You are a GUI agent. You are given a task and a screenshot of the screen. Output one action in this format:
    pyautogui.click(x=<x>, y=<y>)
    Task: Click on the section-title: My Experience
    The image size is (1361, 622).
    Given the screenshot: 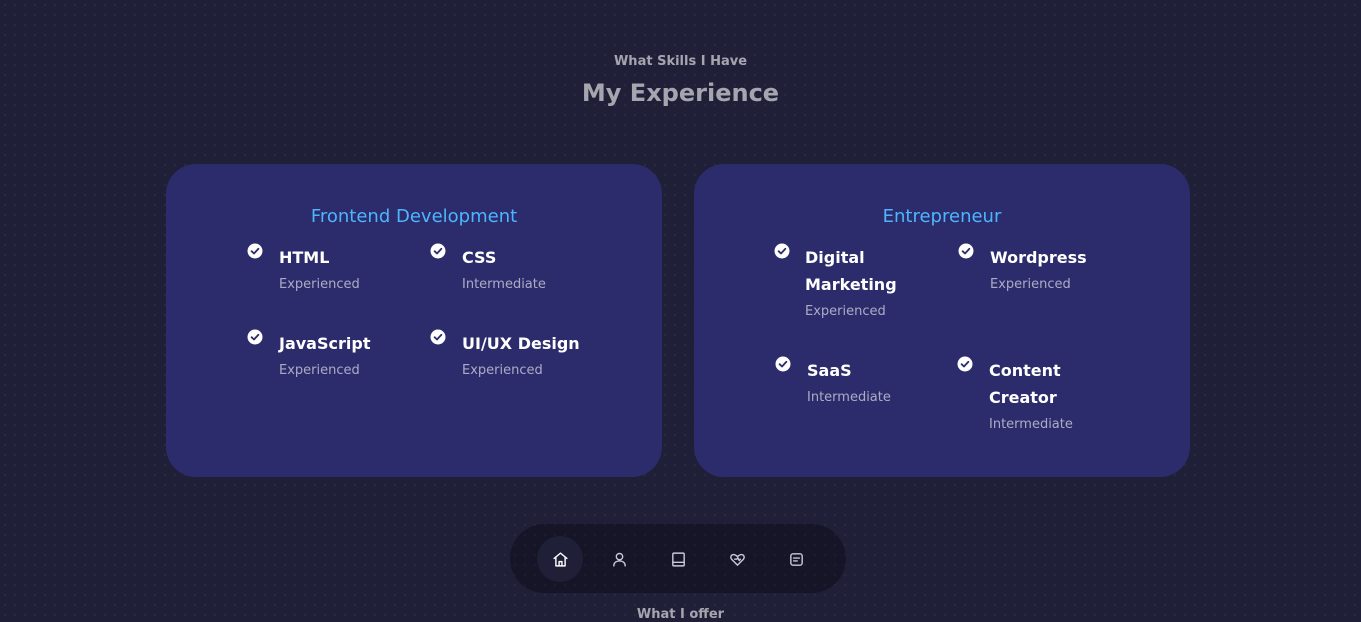 What is the action you would take?
    pyautogui.click(x=680, y=93)
    